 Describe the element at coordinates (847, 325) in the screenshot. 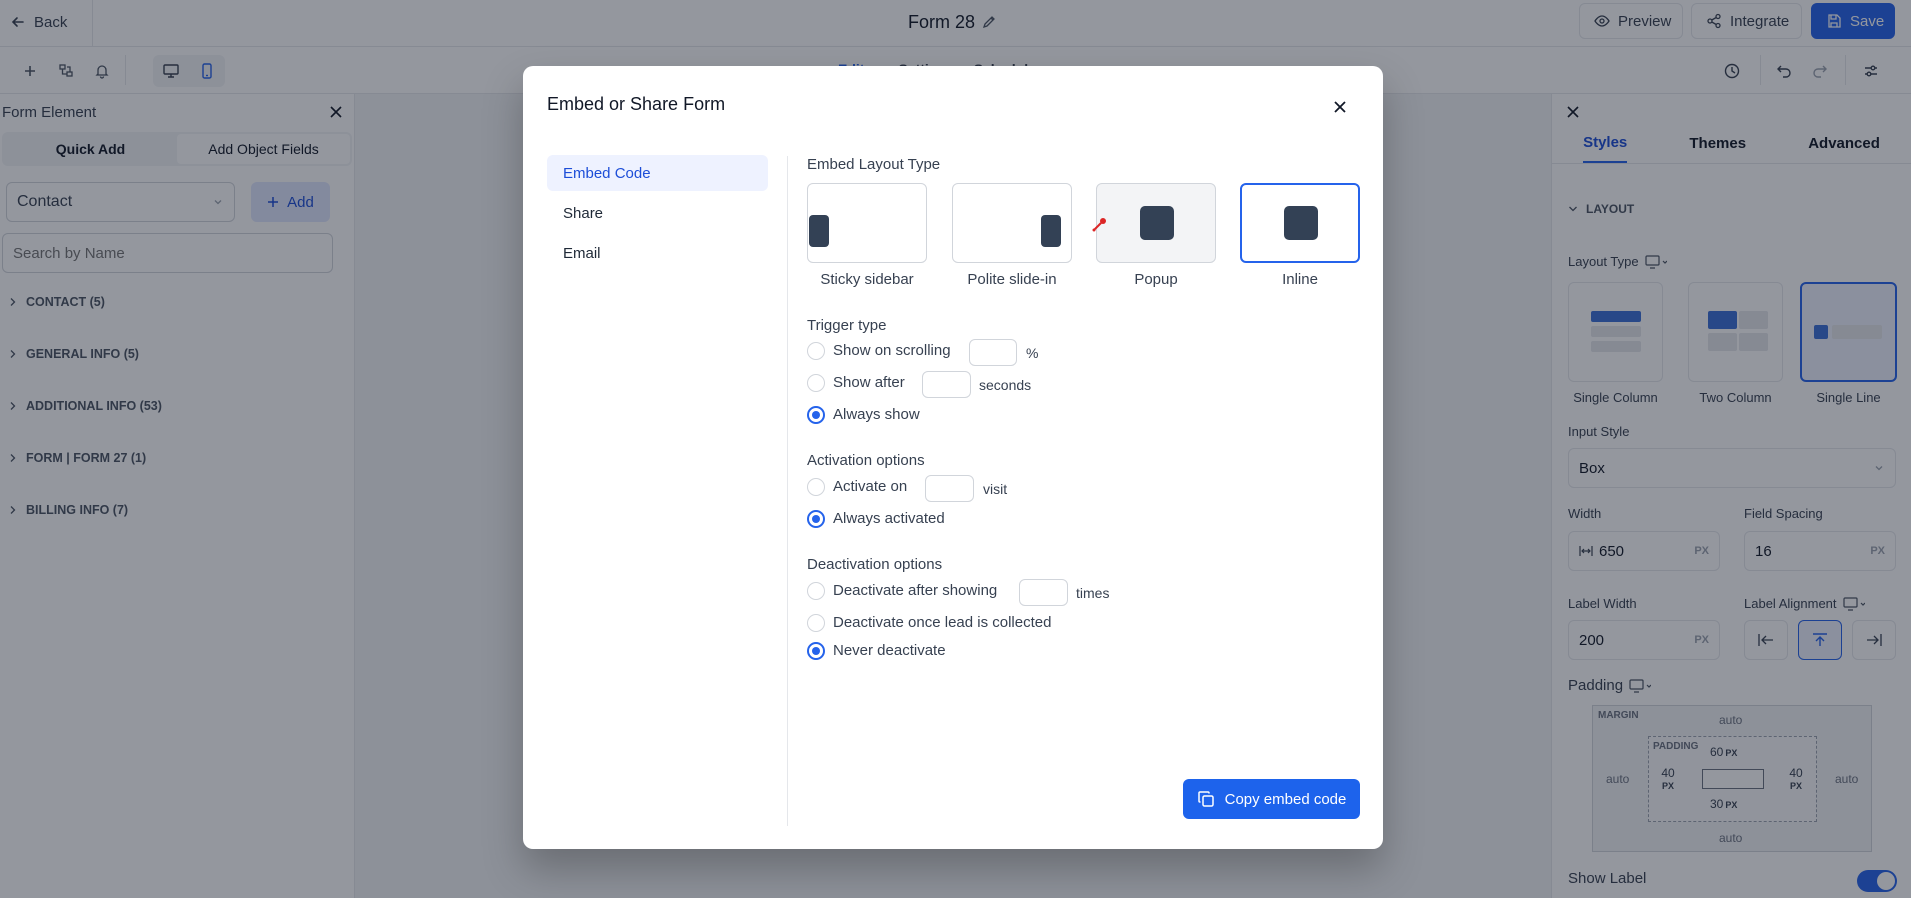

I see `trigger-type-label: Trigger type` at that location.